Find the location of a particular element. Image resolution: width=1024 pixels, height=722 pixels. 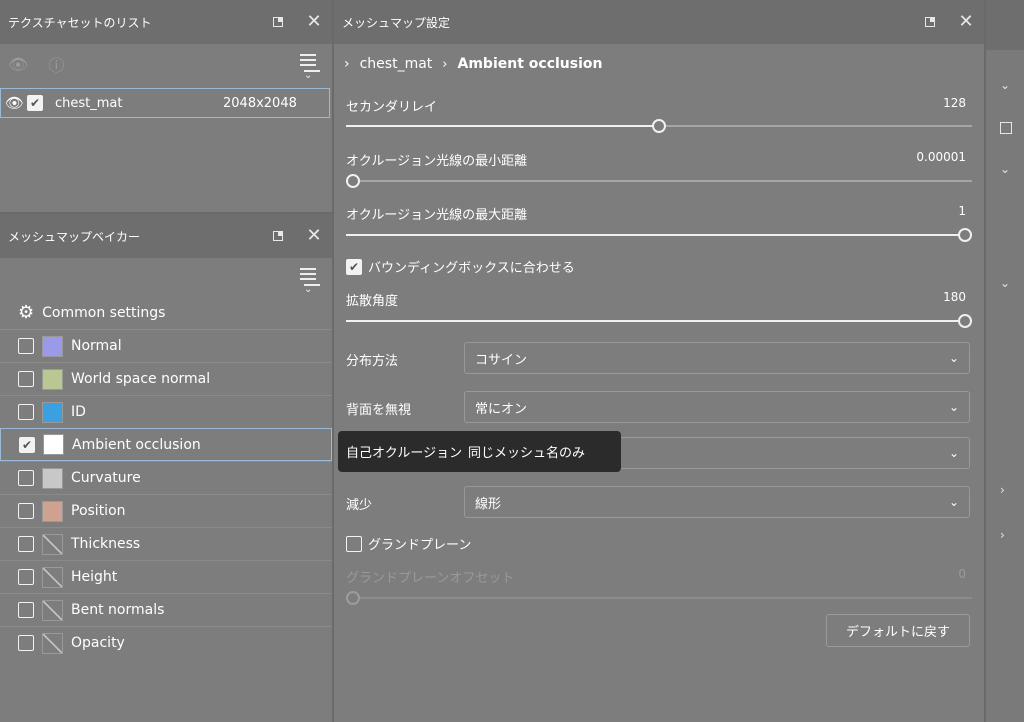

info-icon: ⓘ is located at coordinates (56, 64).